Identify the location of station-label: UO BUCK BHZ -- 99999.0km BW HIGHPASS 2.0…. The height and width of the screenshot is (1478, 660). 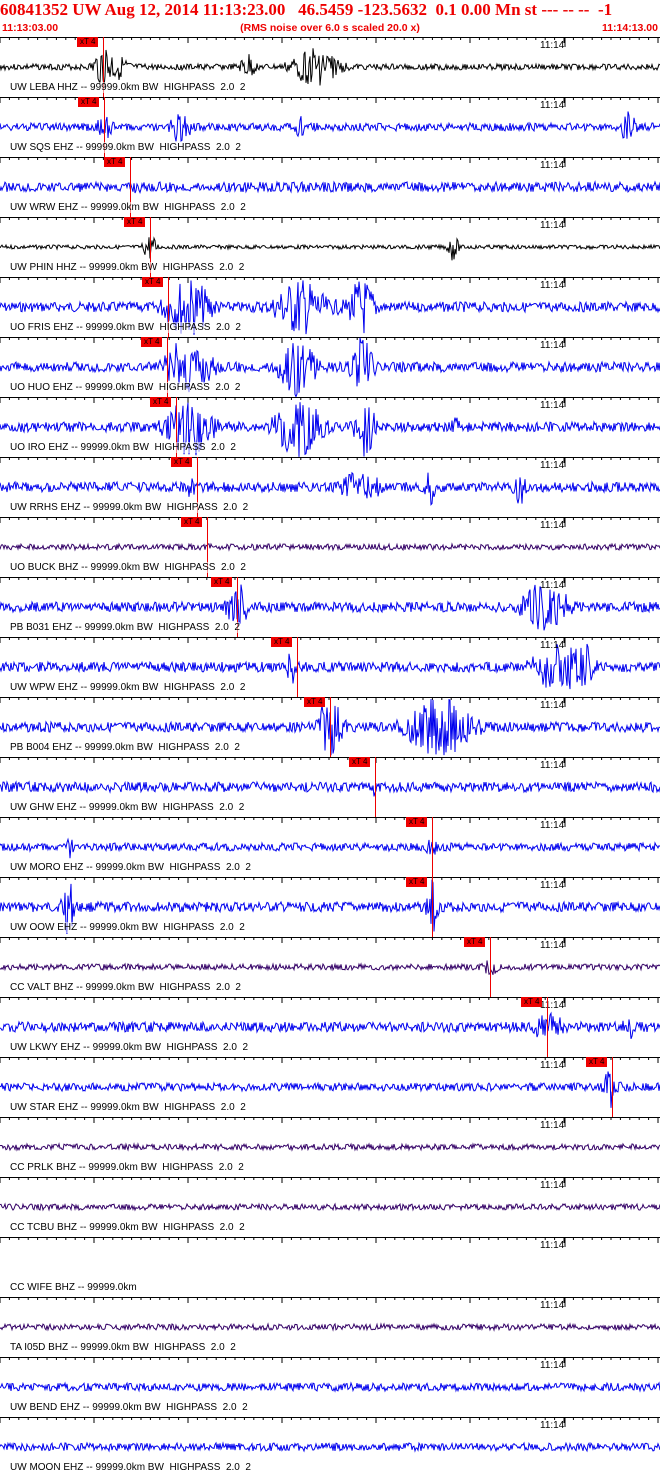
(128, 567).